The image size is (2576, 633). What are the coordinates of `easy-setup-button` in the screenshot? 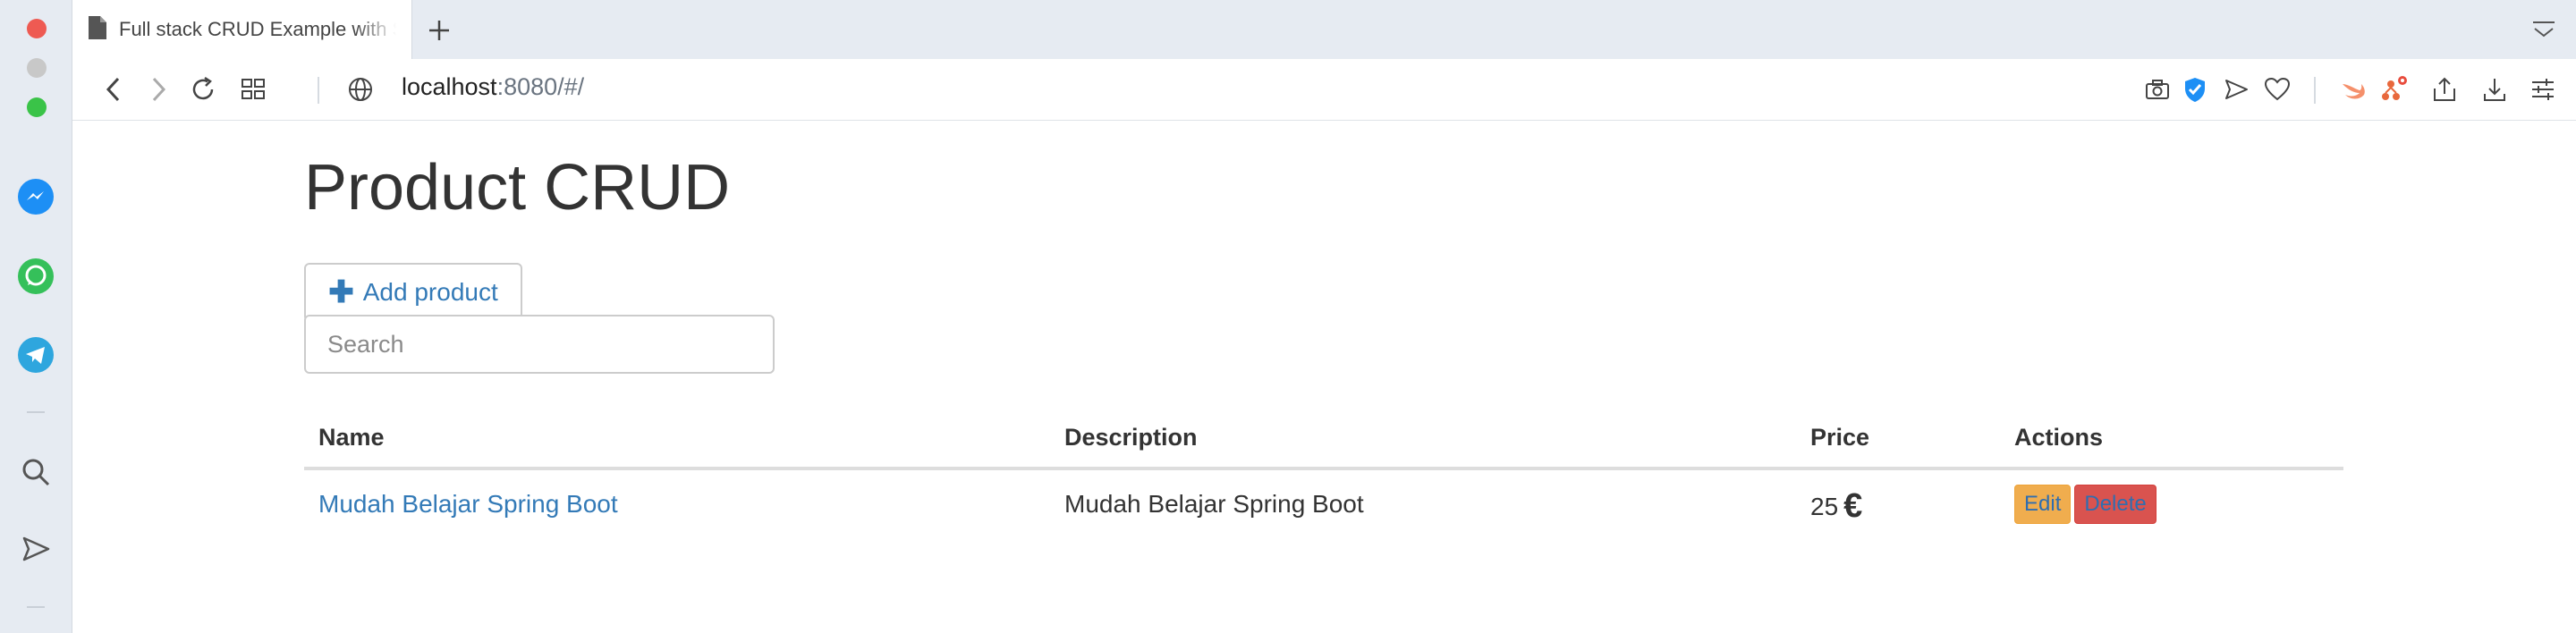 It's located at (2543, 89).